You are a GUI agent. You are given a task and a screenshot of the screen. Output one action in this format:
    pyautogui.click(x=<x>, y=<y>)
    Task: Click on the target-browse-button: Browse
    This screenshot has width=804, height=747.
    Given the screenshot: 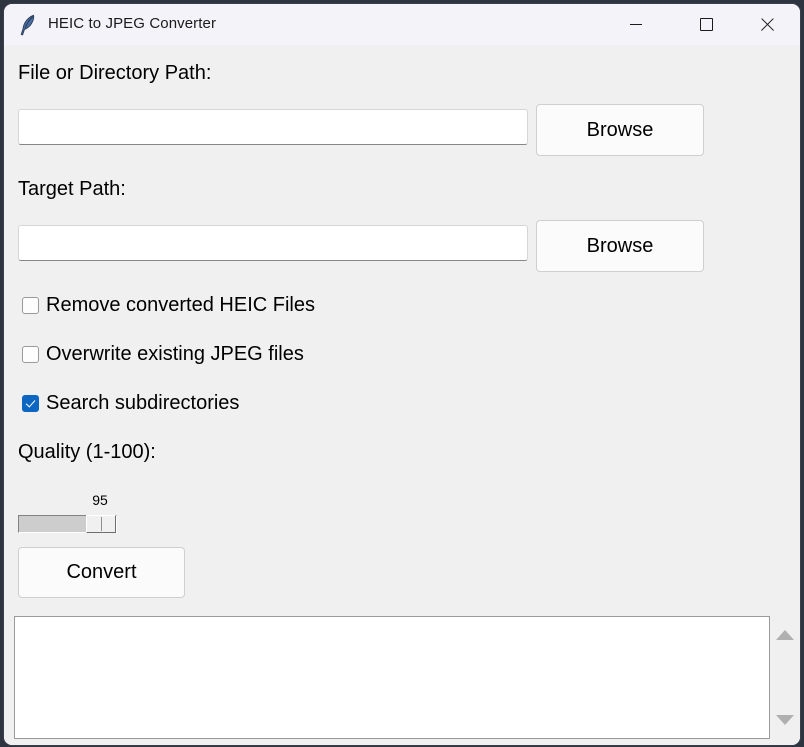 What is the action you would take?
    pyautogui.click(x=620, y=246)
    